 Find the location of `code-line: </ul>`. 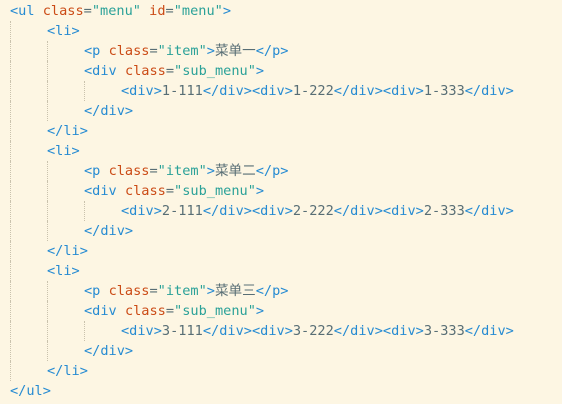

code-line: </ul> is located at coordinates (281, 391).